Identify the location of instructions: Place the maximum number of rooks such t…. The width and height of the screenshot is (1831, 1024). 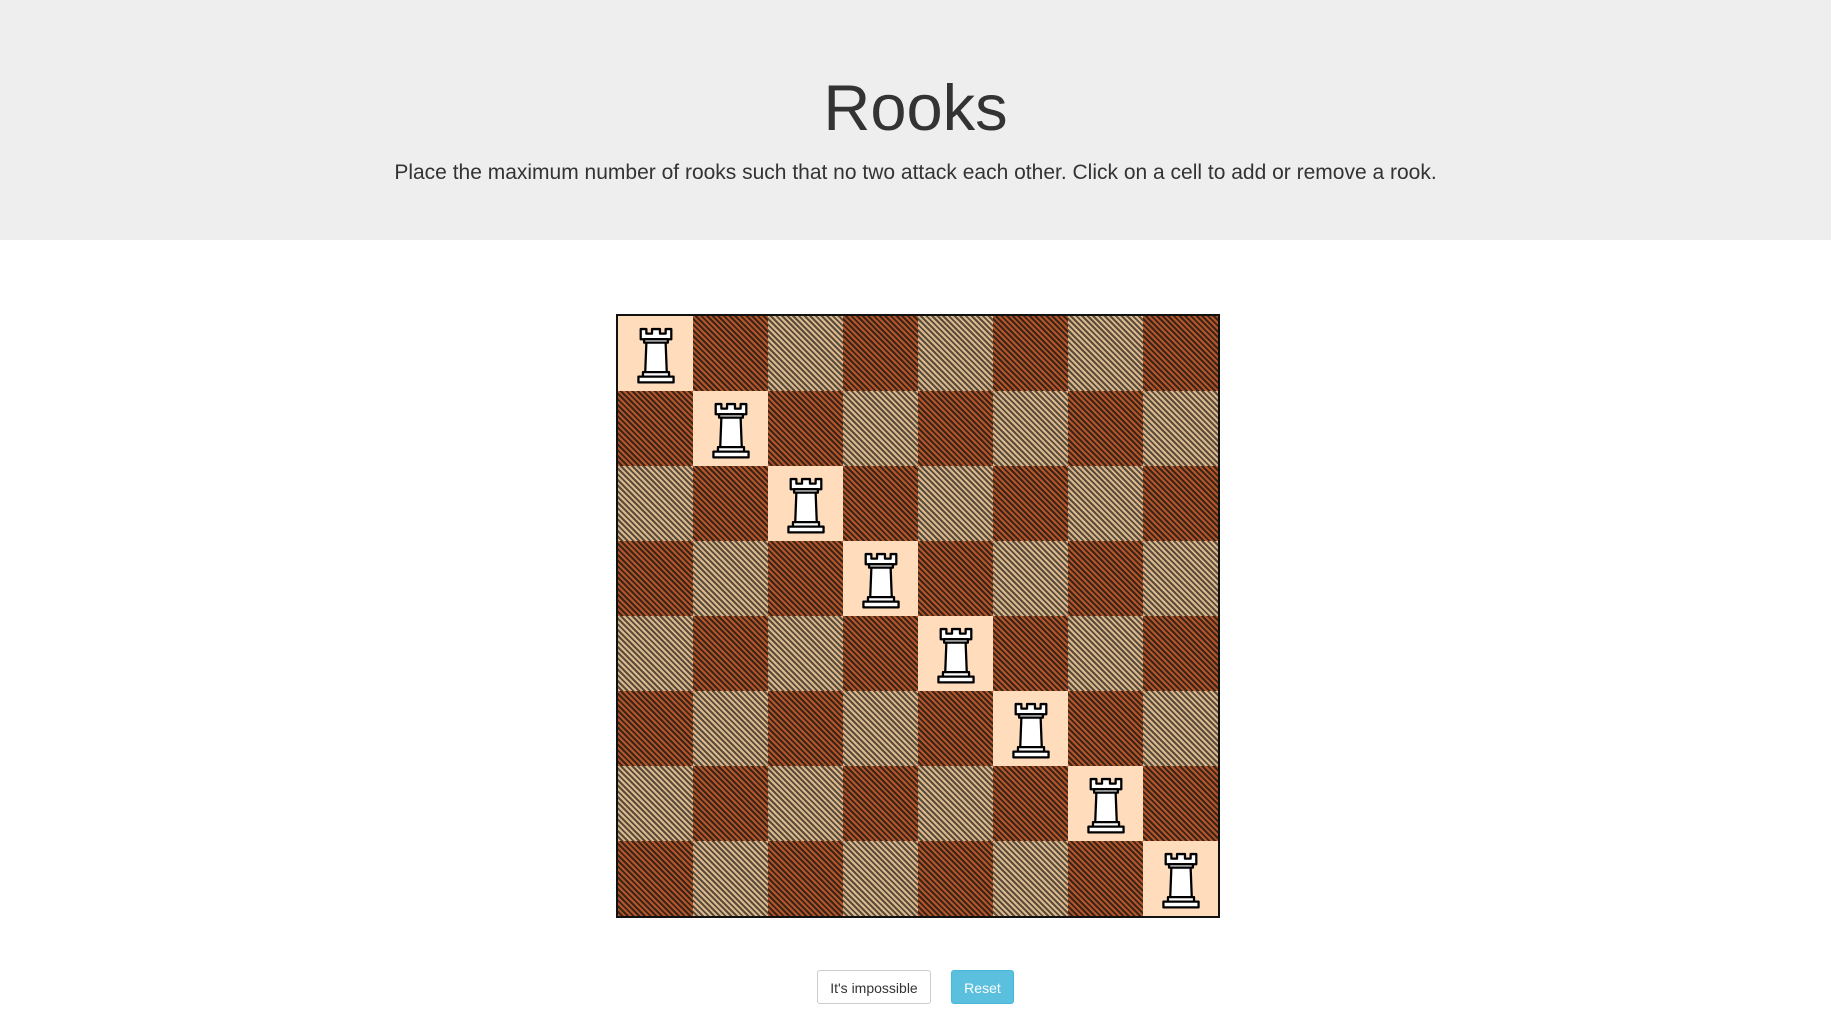
(915, 172).